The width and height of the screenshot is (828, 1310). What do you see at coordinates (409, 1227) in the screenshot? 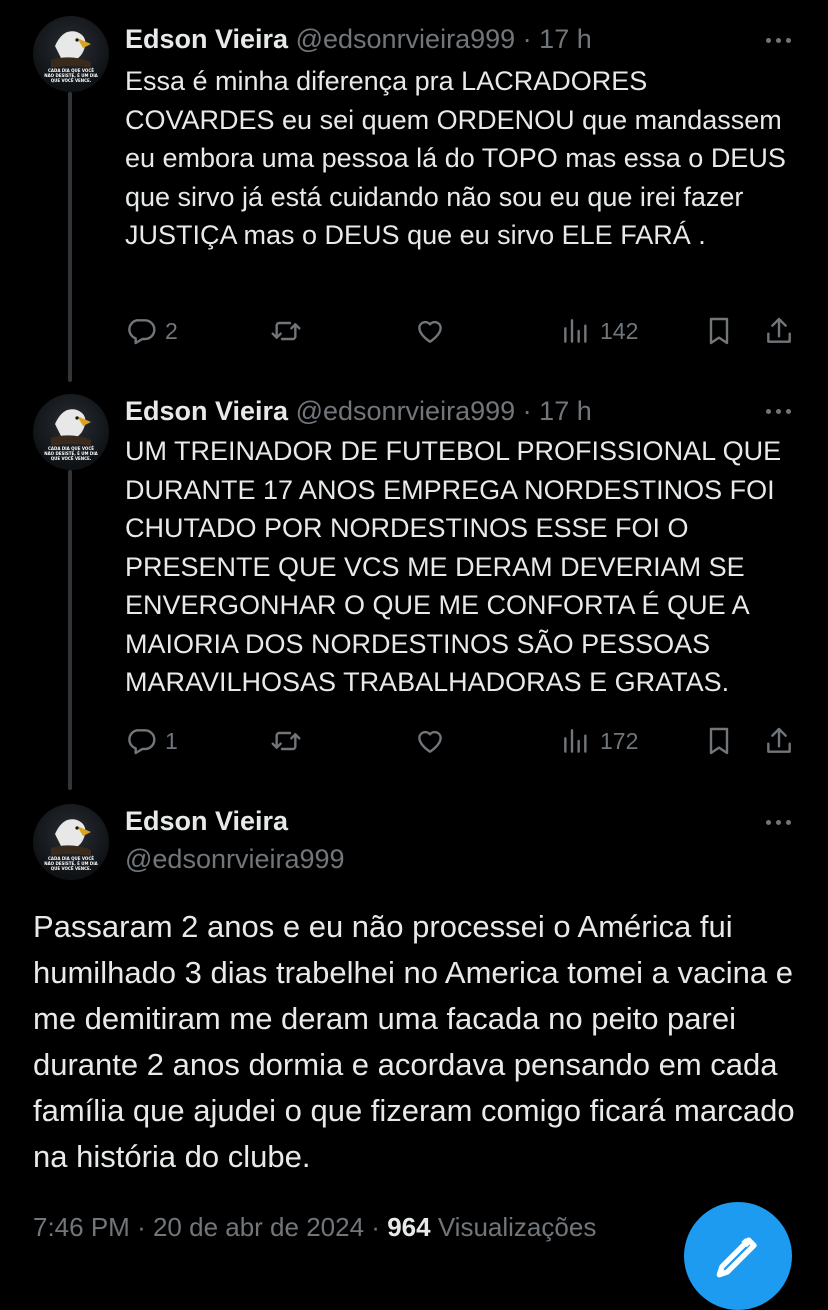
I see `views-count: 964` at bounding box center [409, 1227].